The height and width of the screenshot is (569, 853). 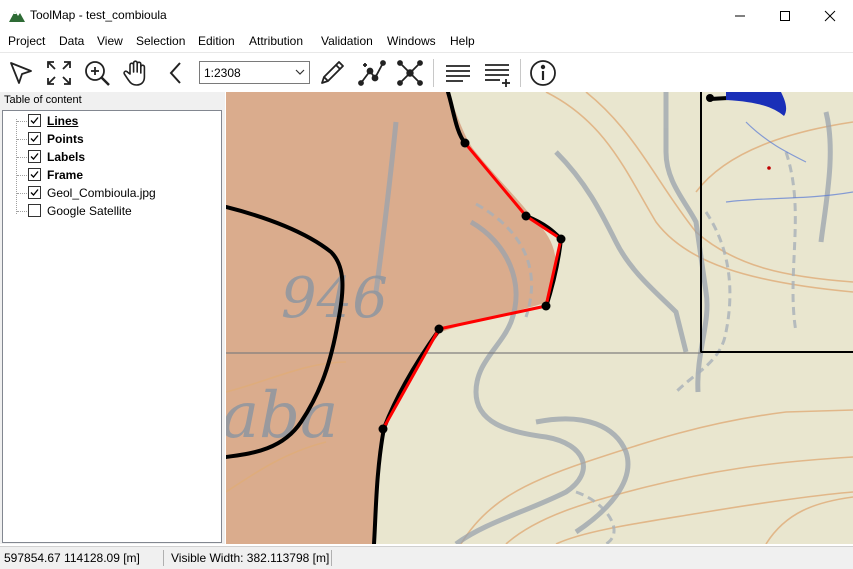 I want to click on toc-header: Table of content, so click(x=112, y=101).